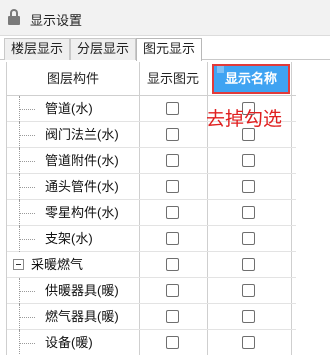  Describe the element at coordinates (82, 212) in the screenshot. I see `row-label: 零星构件(水)` at that location.